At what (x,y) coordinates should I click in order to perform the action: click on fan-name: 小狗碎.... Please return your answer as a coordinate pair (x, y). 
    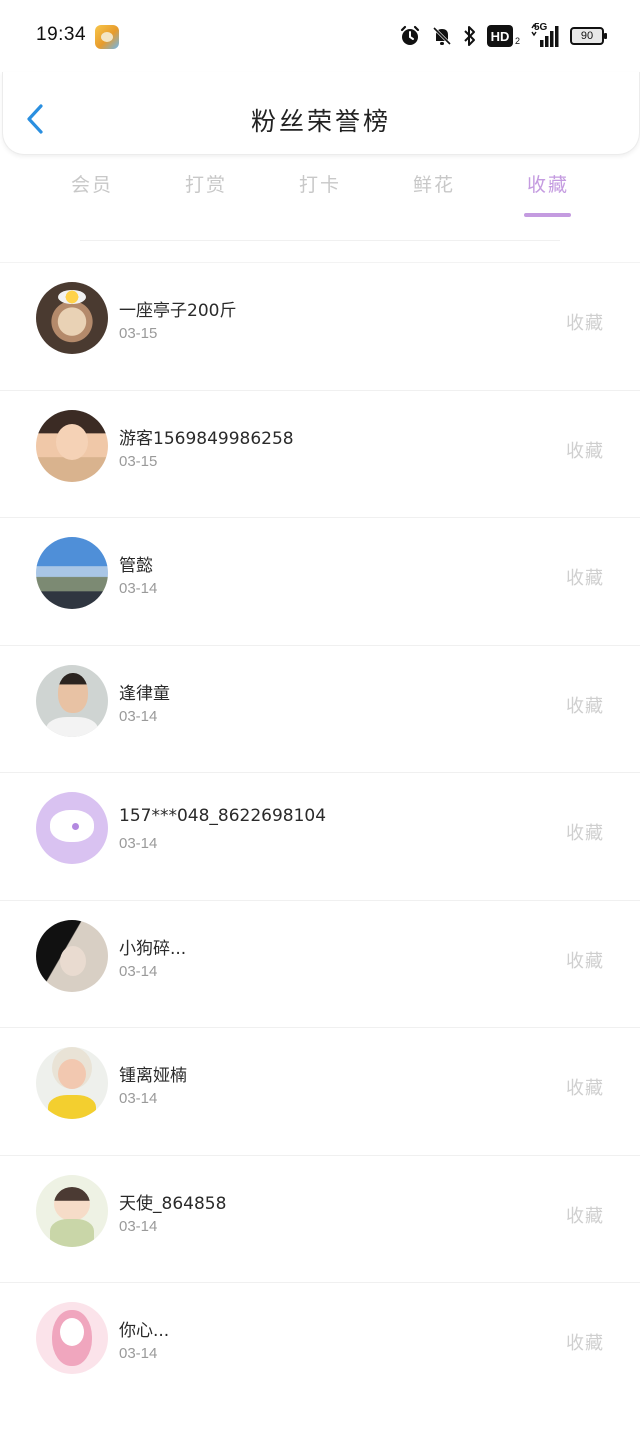
    Looking at the image, I should click on (153, 948).